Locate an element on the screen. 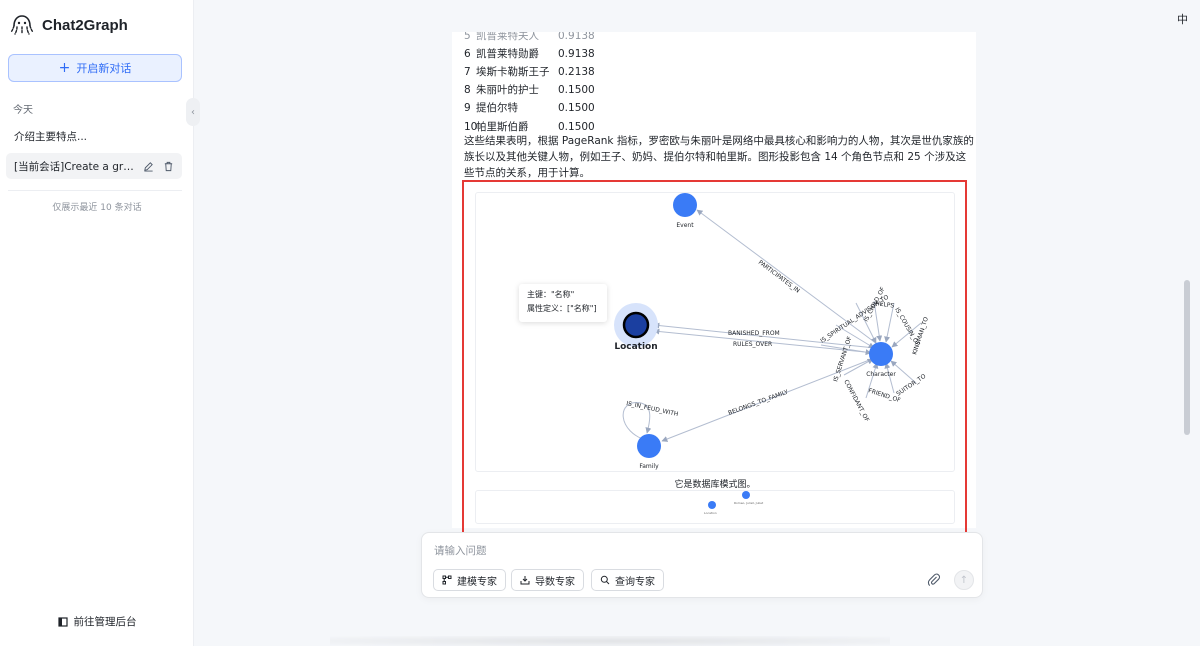  mini-graph-panel: Location Romeo, Juliet, Juliet is located at coordinates (715, 507).